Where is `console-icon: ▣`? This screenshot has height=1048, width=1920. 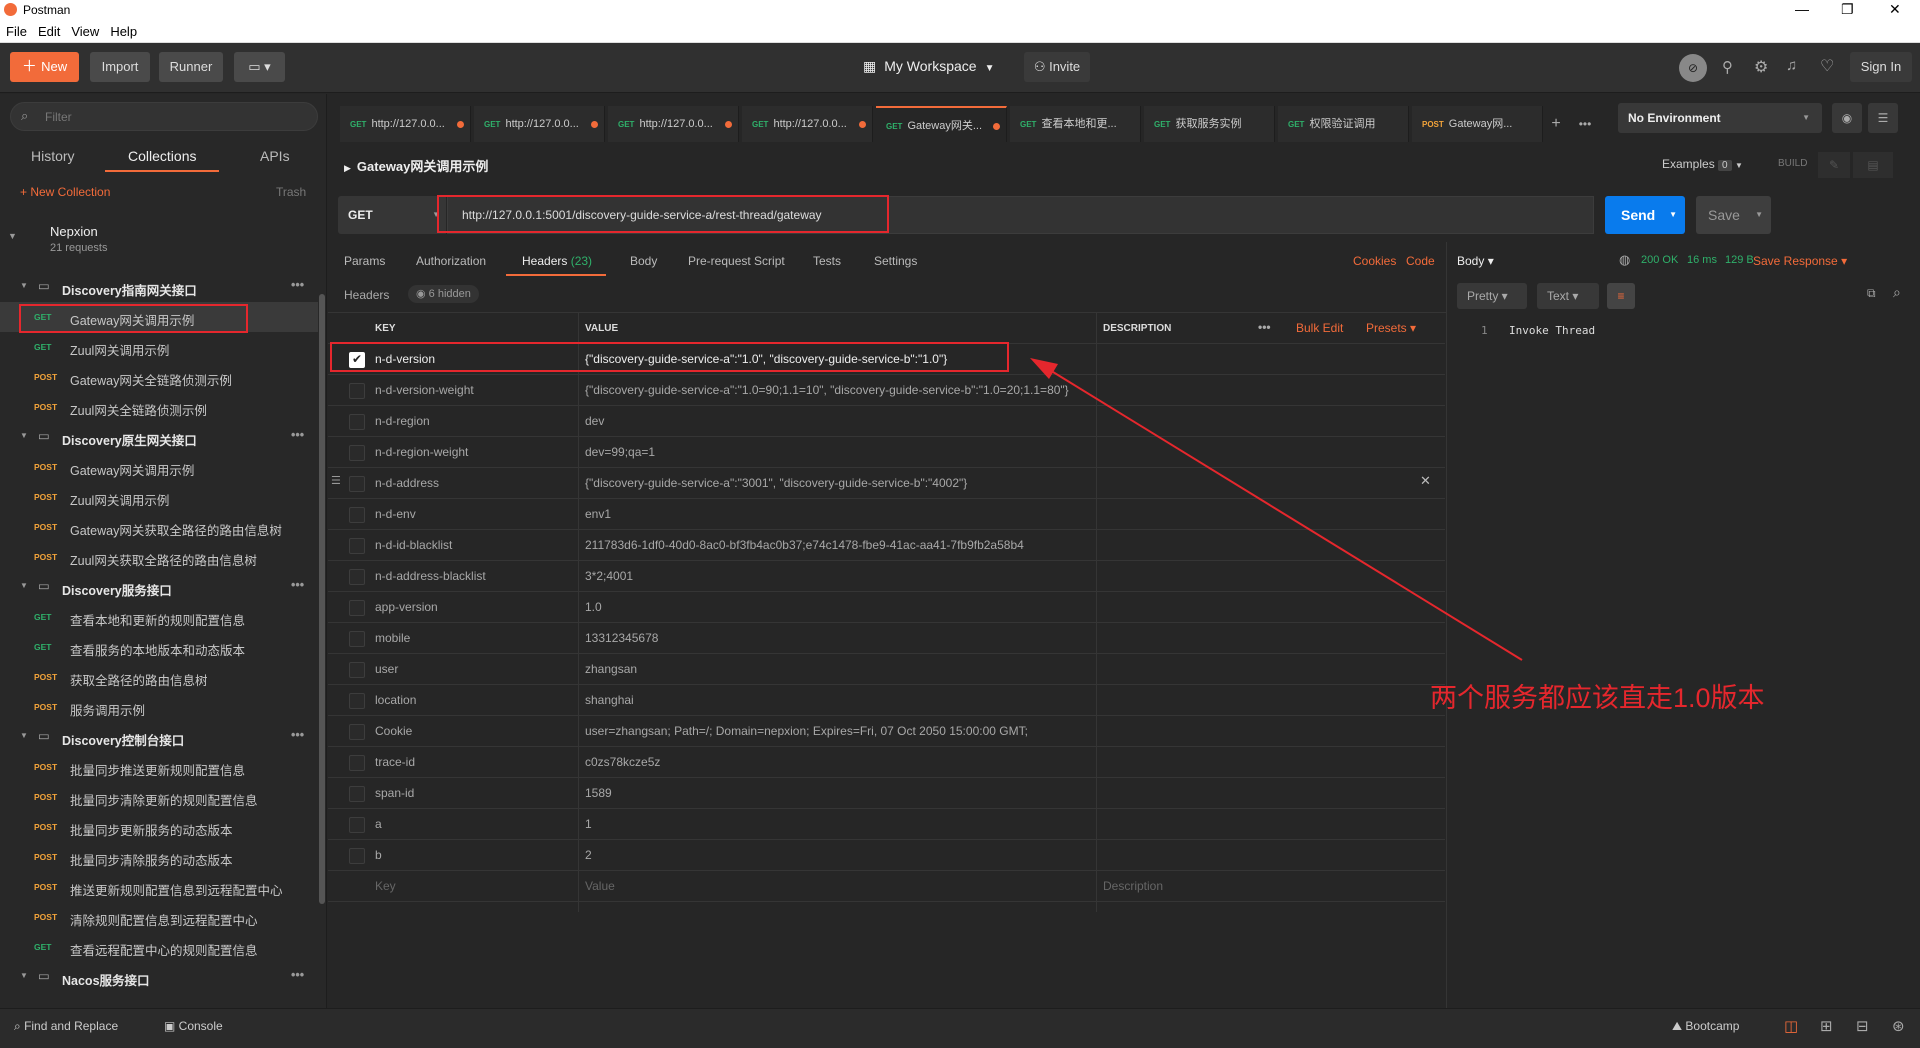 console-icon: ▣ is located at coordinates (171, 1026).